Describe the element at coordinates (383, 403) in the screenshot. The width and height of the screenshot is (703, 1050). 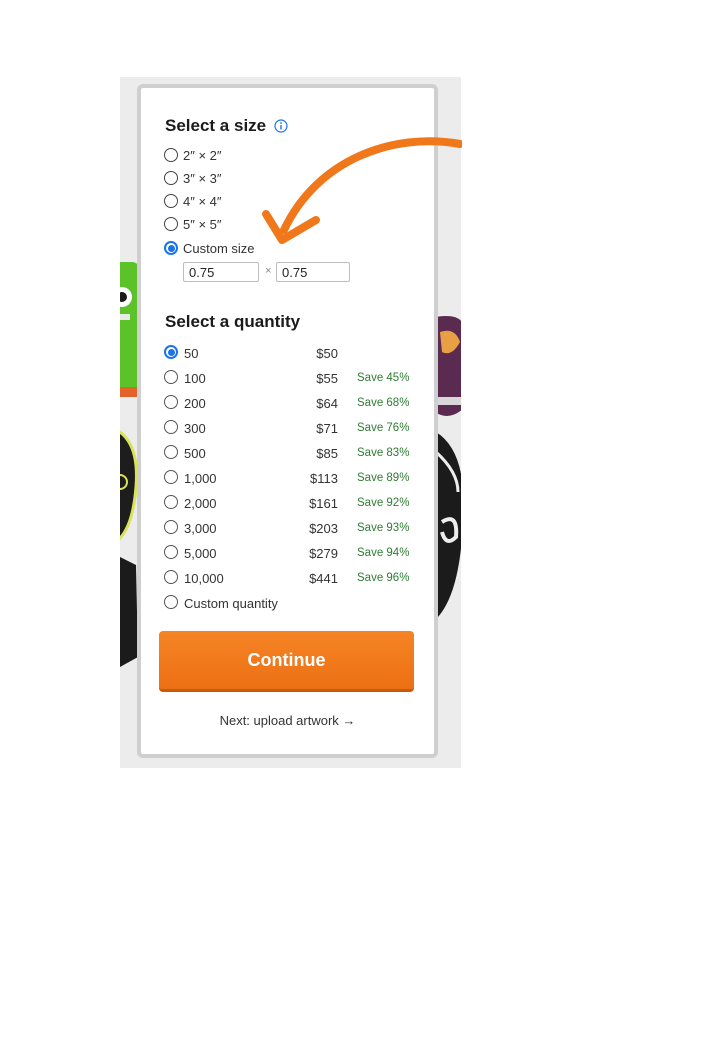
I see `savings-label: Save 68%` at that location.